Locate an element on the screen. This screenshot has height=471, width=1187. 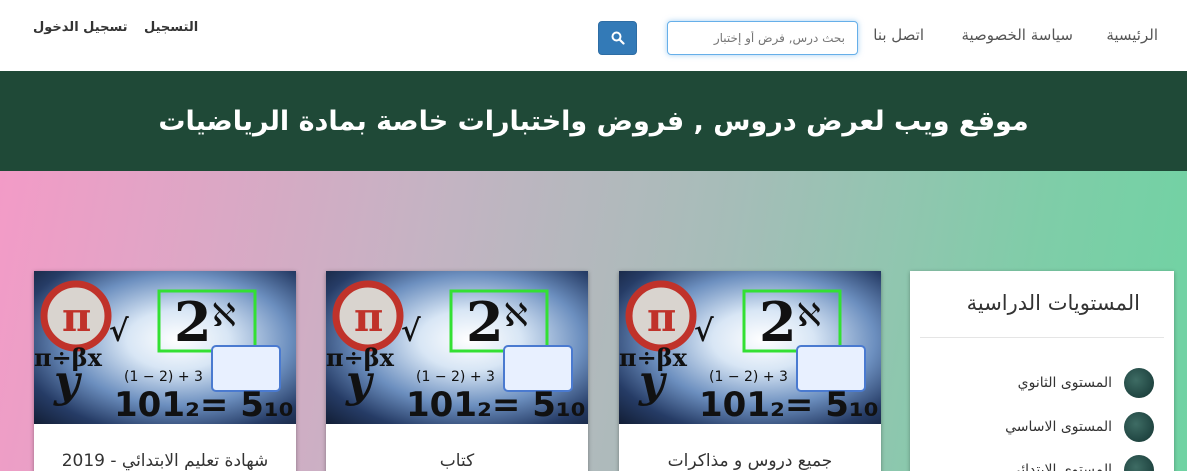
search-input is located at coordinates (762, 38).